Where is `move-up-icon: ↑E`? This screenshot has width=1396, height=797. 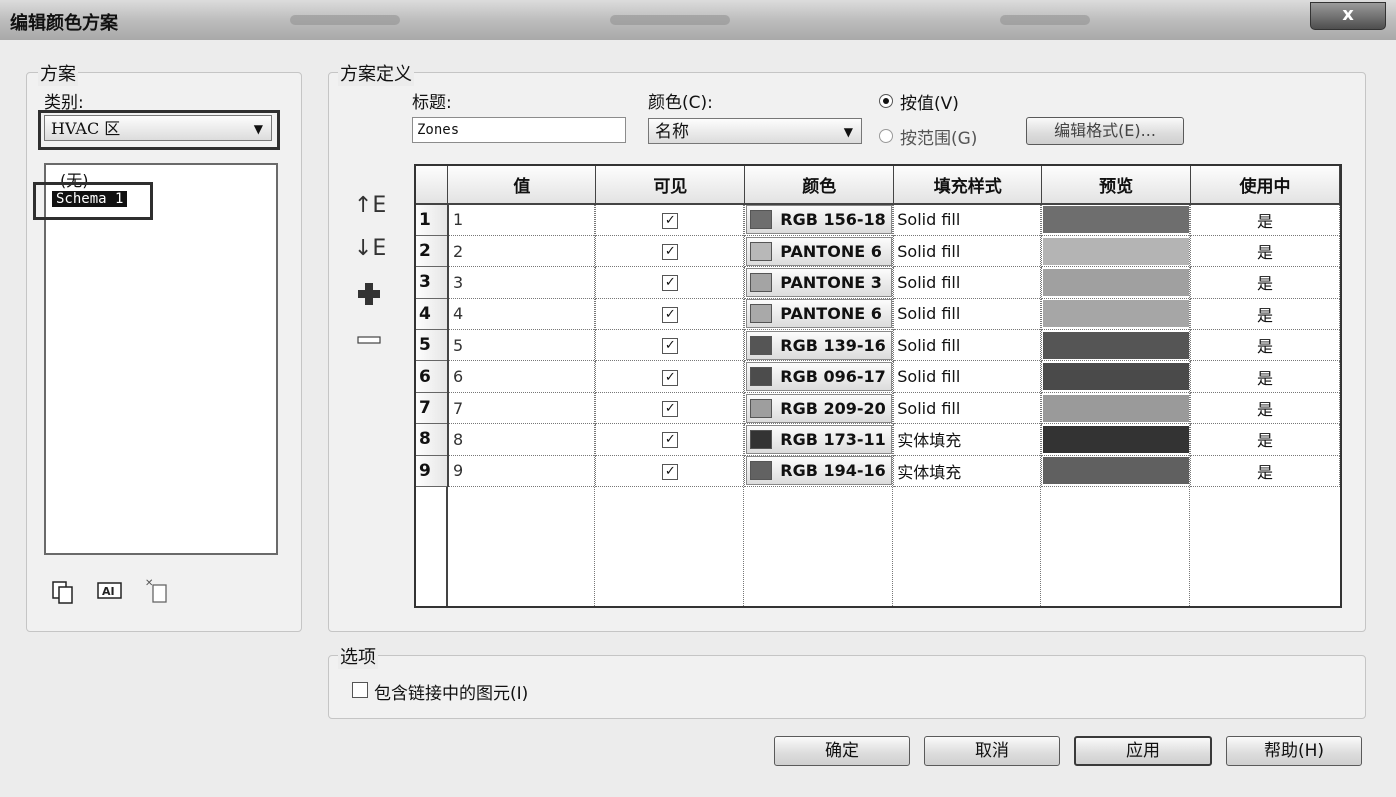
move-up-icon: ↑E is located at coordinates (370, 205).